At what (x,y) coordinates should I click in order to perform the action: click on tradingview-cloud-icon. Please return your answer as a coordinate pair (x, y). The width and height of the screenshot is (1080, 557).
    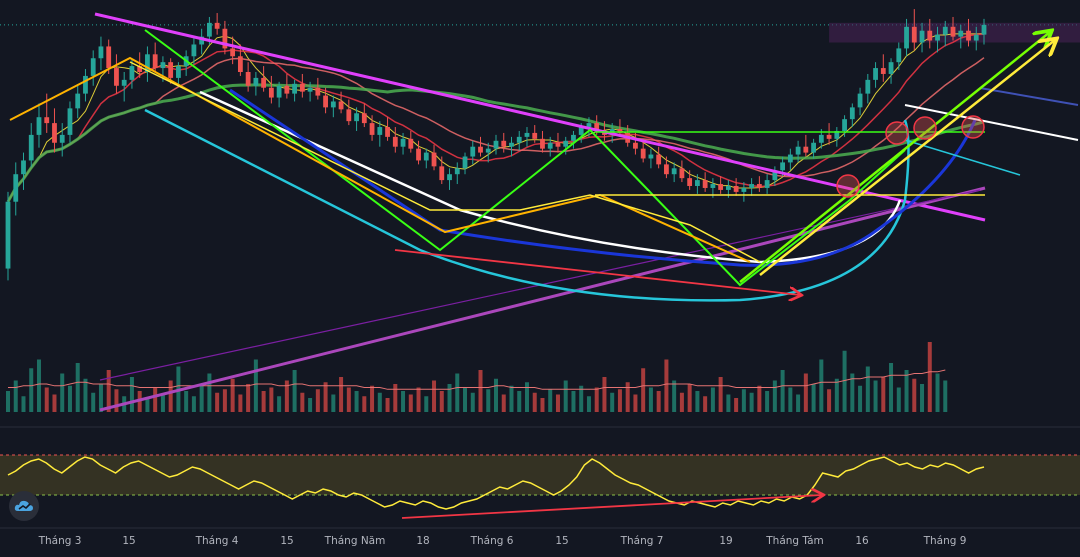
    Looking at the image, I should click on (24, 506).